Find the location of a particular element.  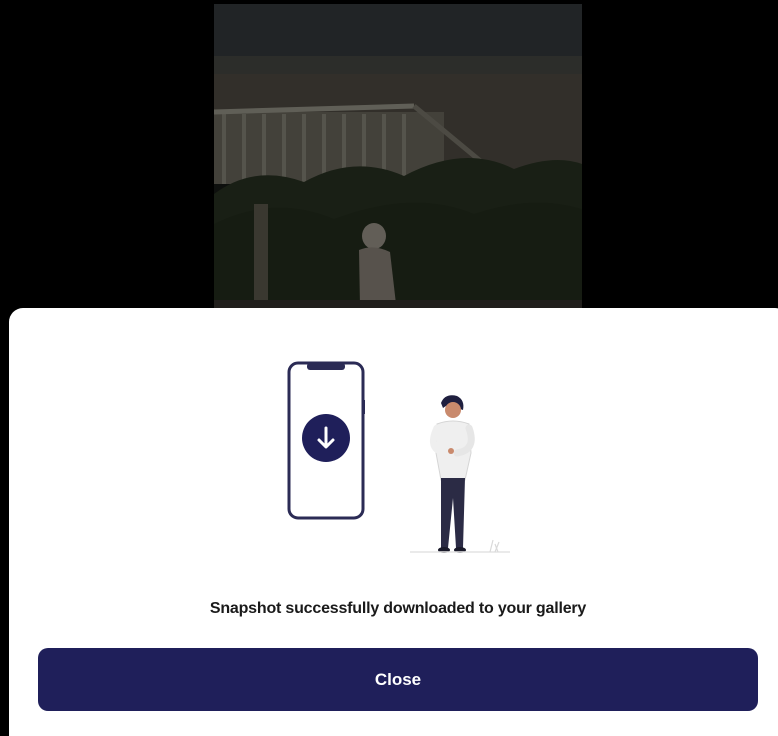

download-illustration is located at coordinates (405, 460).